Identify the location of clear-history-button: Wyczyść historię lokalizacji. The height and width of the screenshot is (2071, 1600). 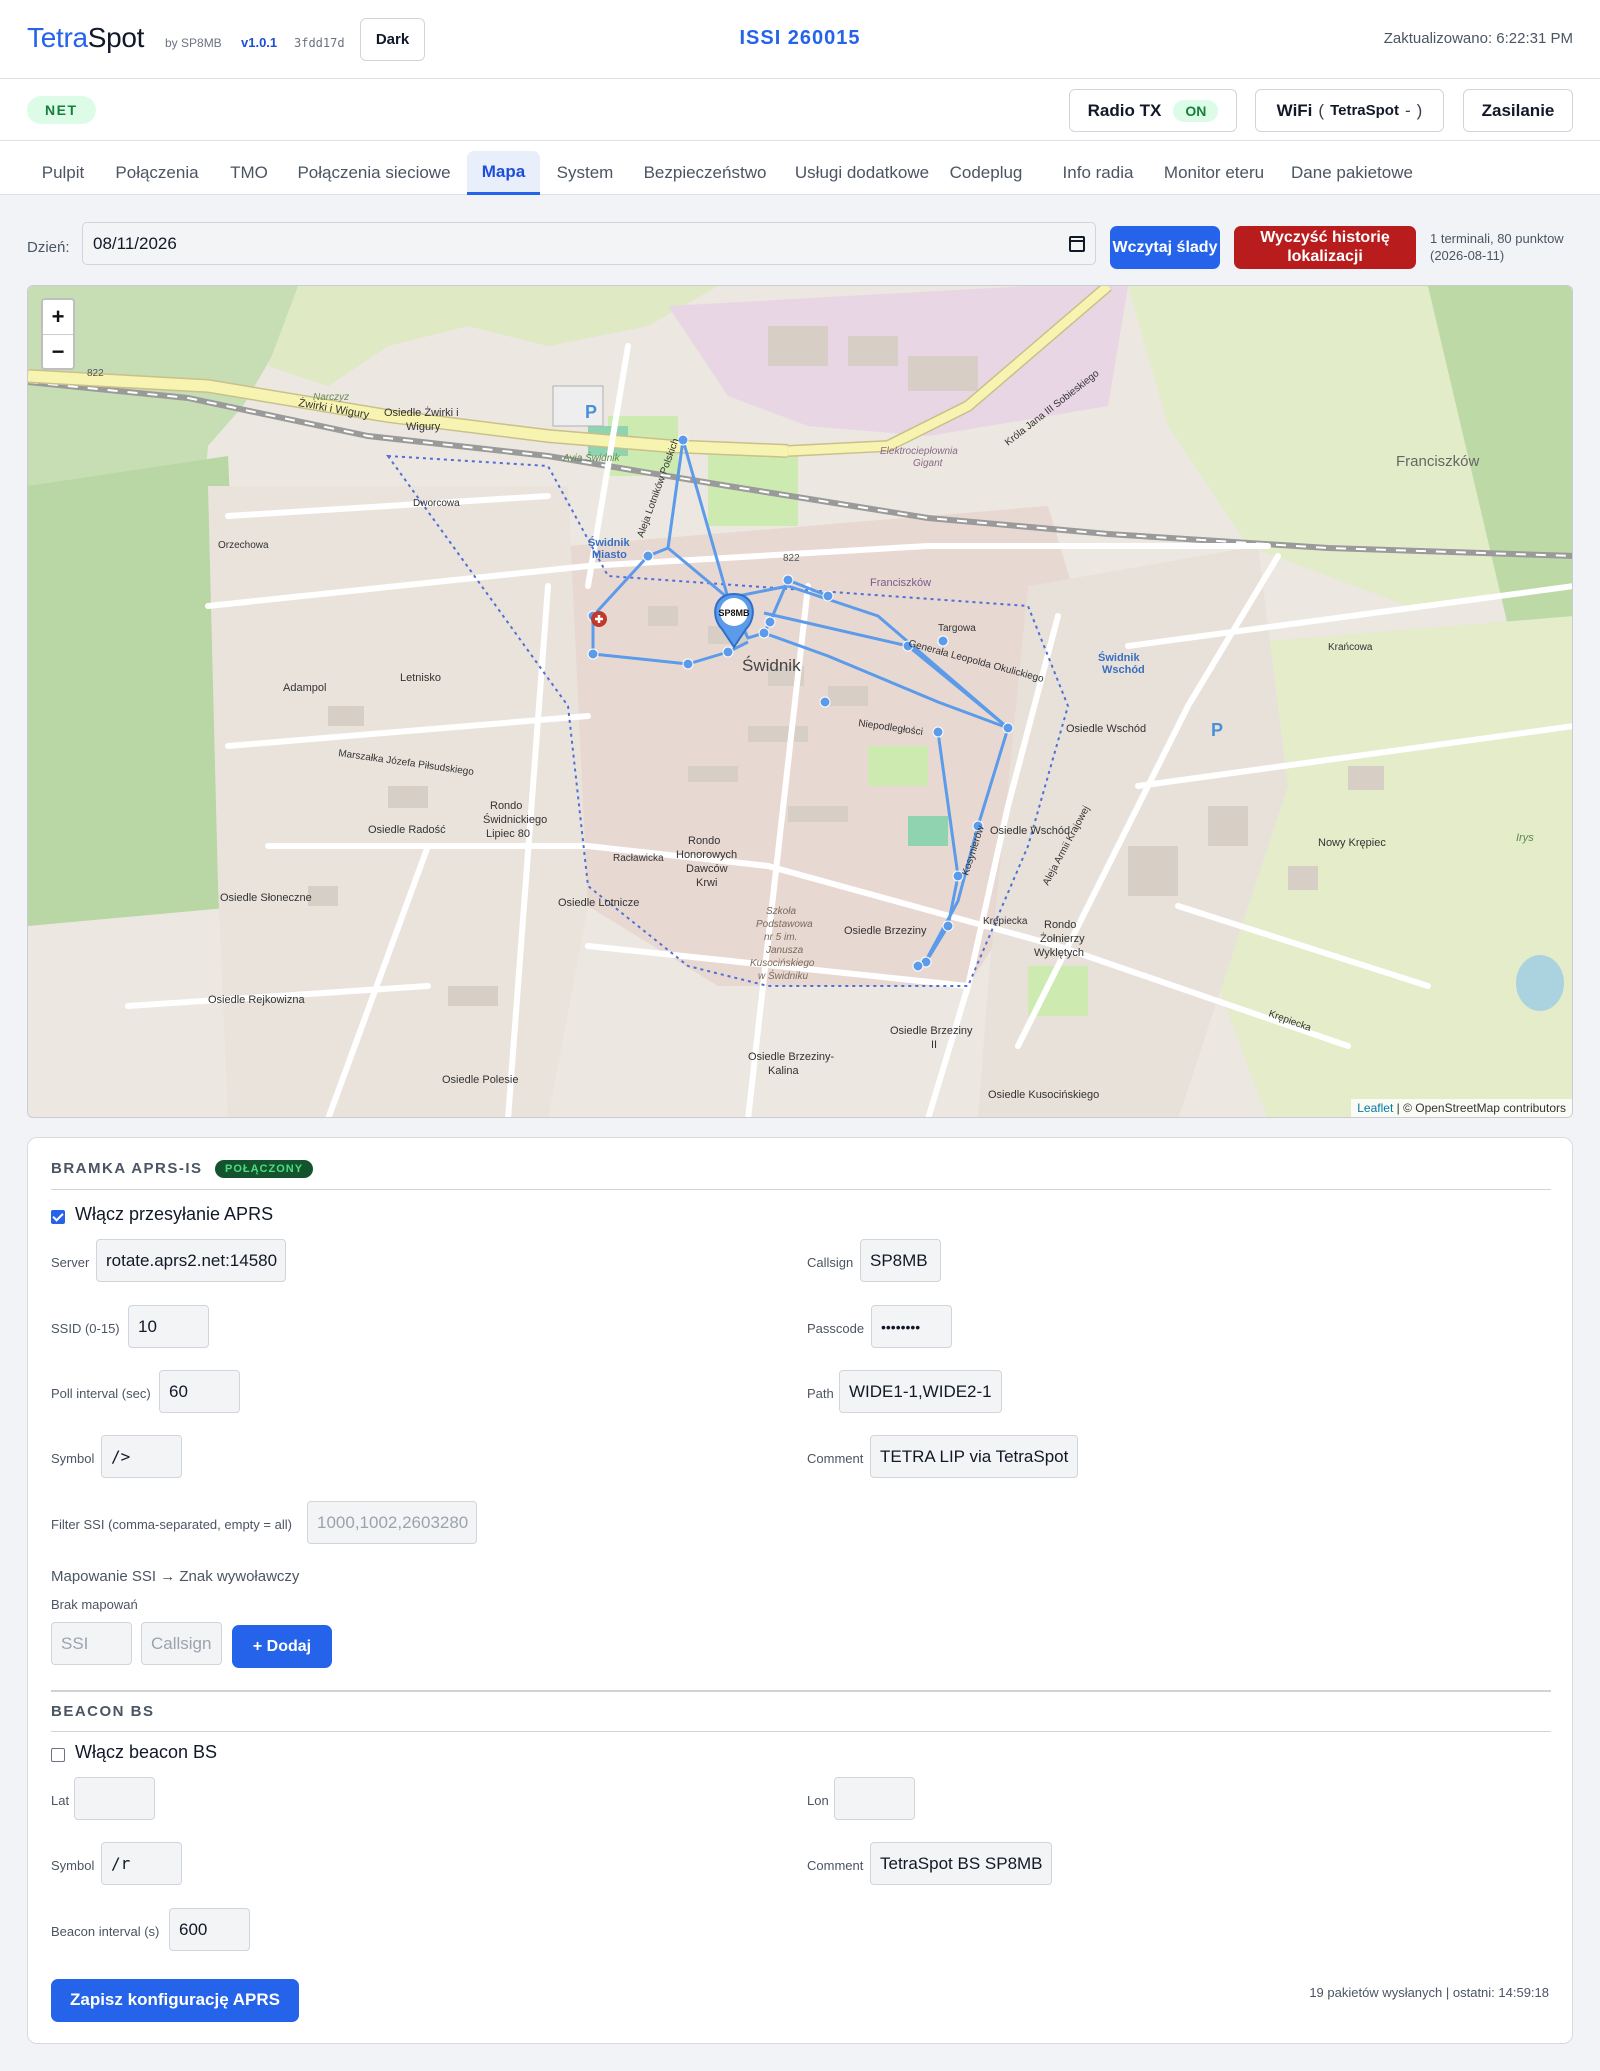
(1325, 247).